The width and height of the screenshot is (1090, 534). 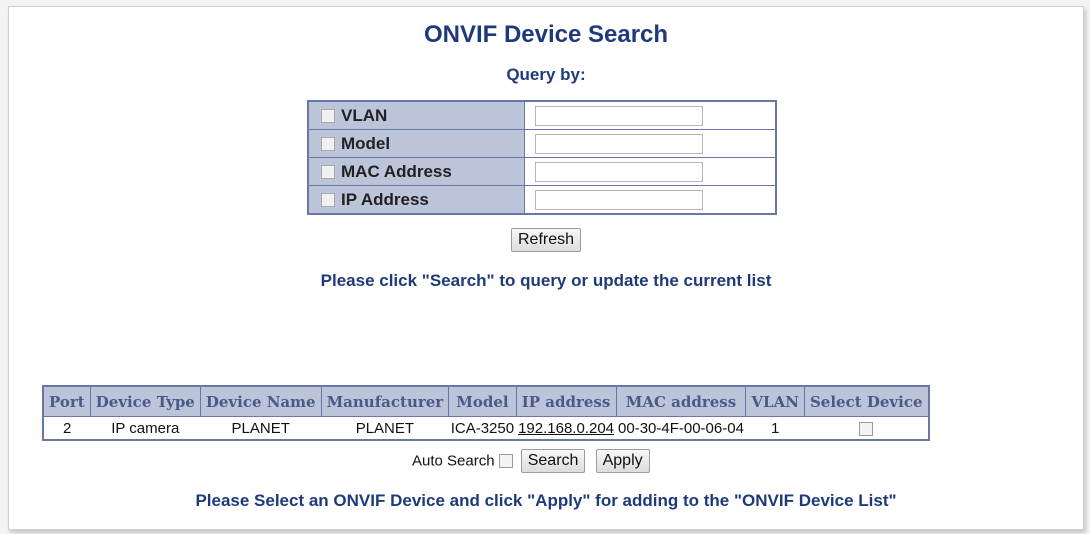 I want to click on col-select-device: Select Device, so click(x=866, y=401).